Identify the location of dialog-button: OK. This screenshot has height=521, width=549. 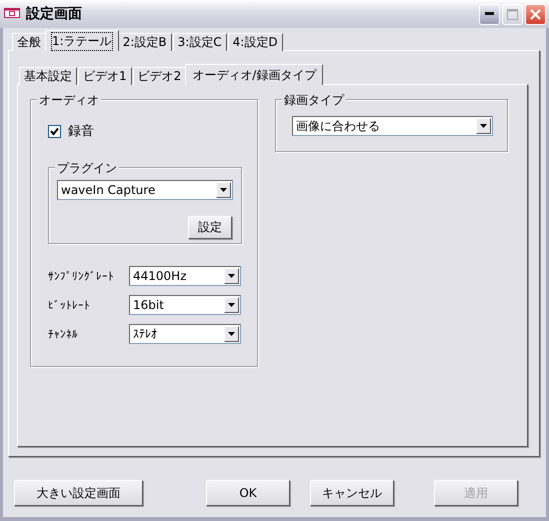
(248, 493).